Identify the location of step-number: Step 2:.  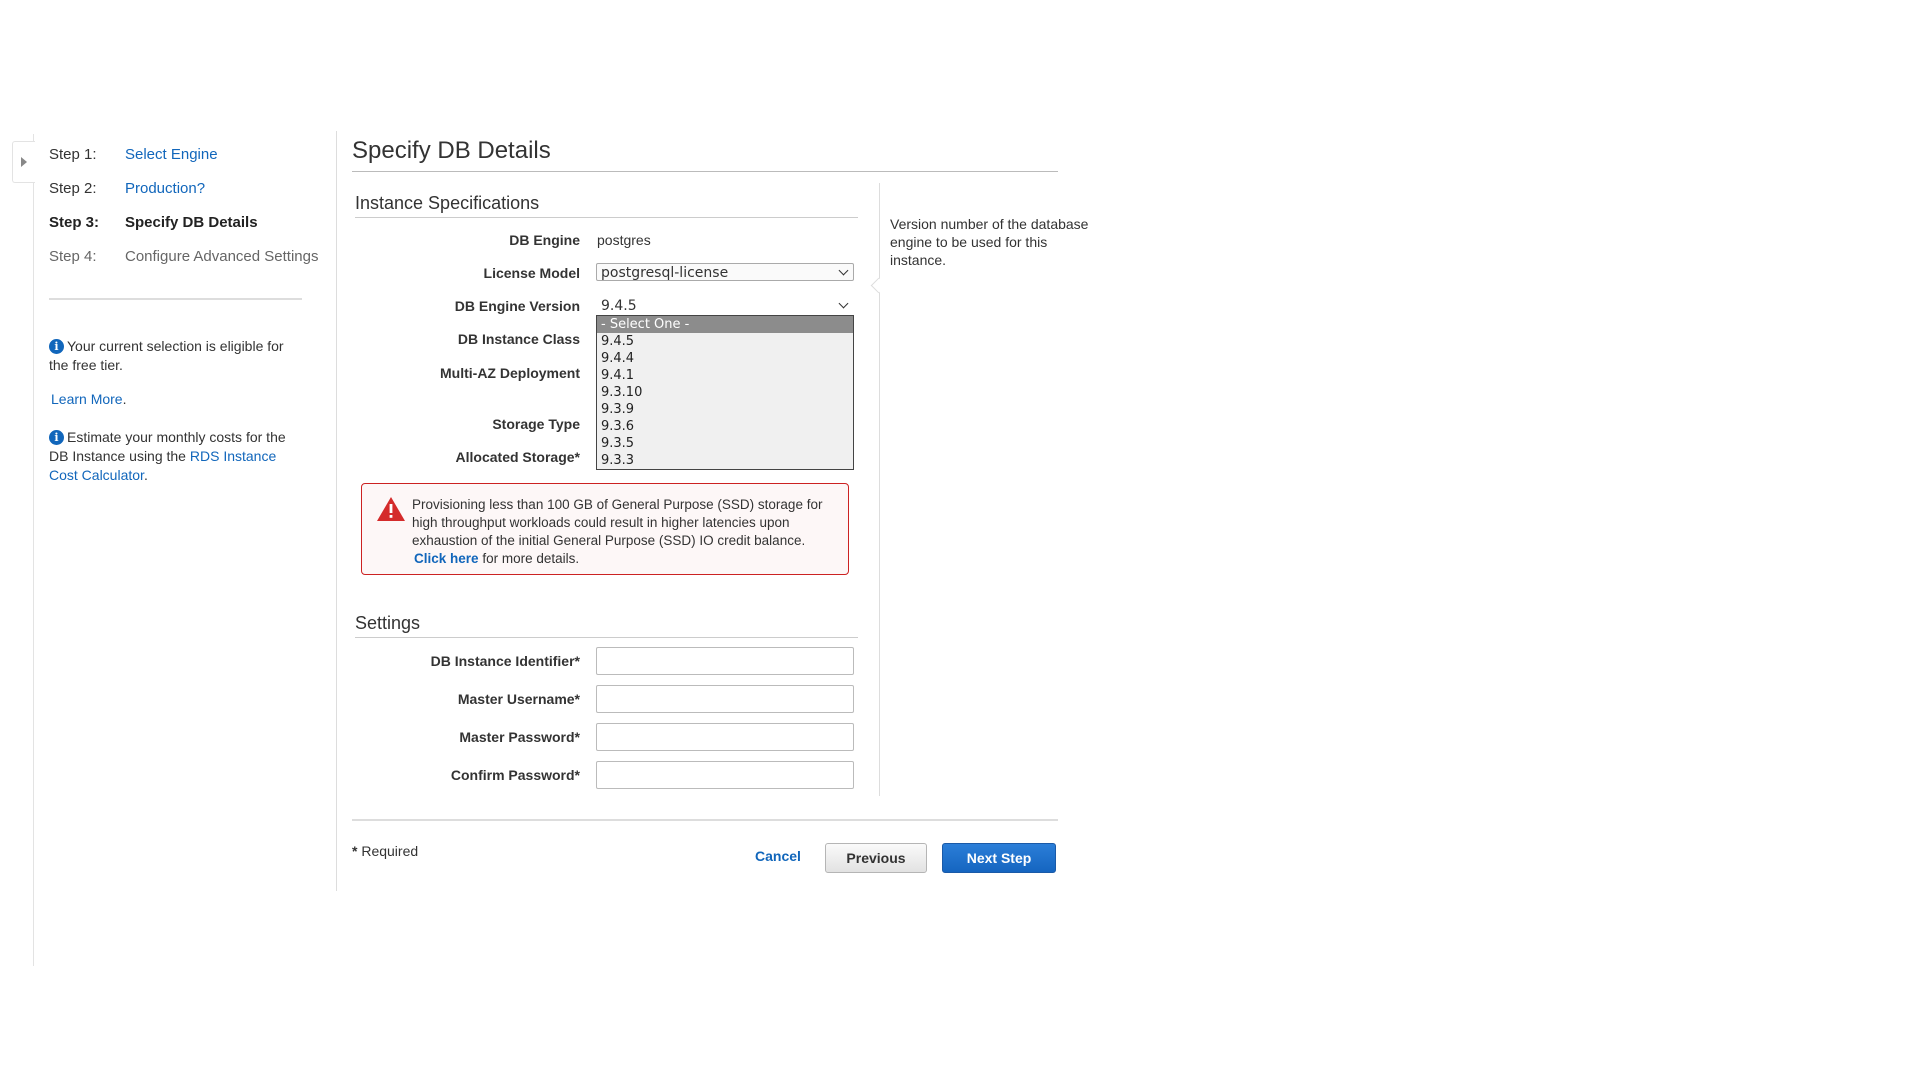
(73, 188).